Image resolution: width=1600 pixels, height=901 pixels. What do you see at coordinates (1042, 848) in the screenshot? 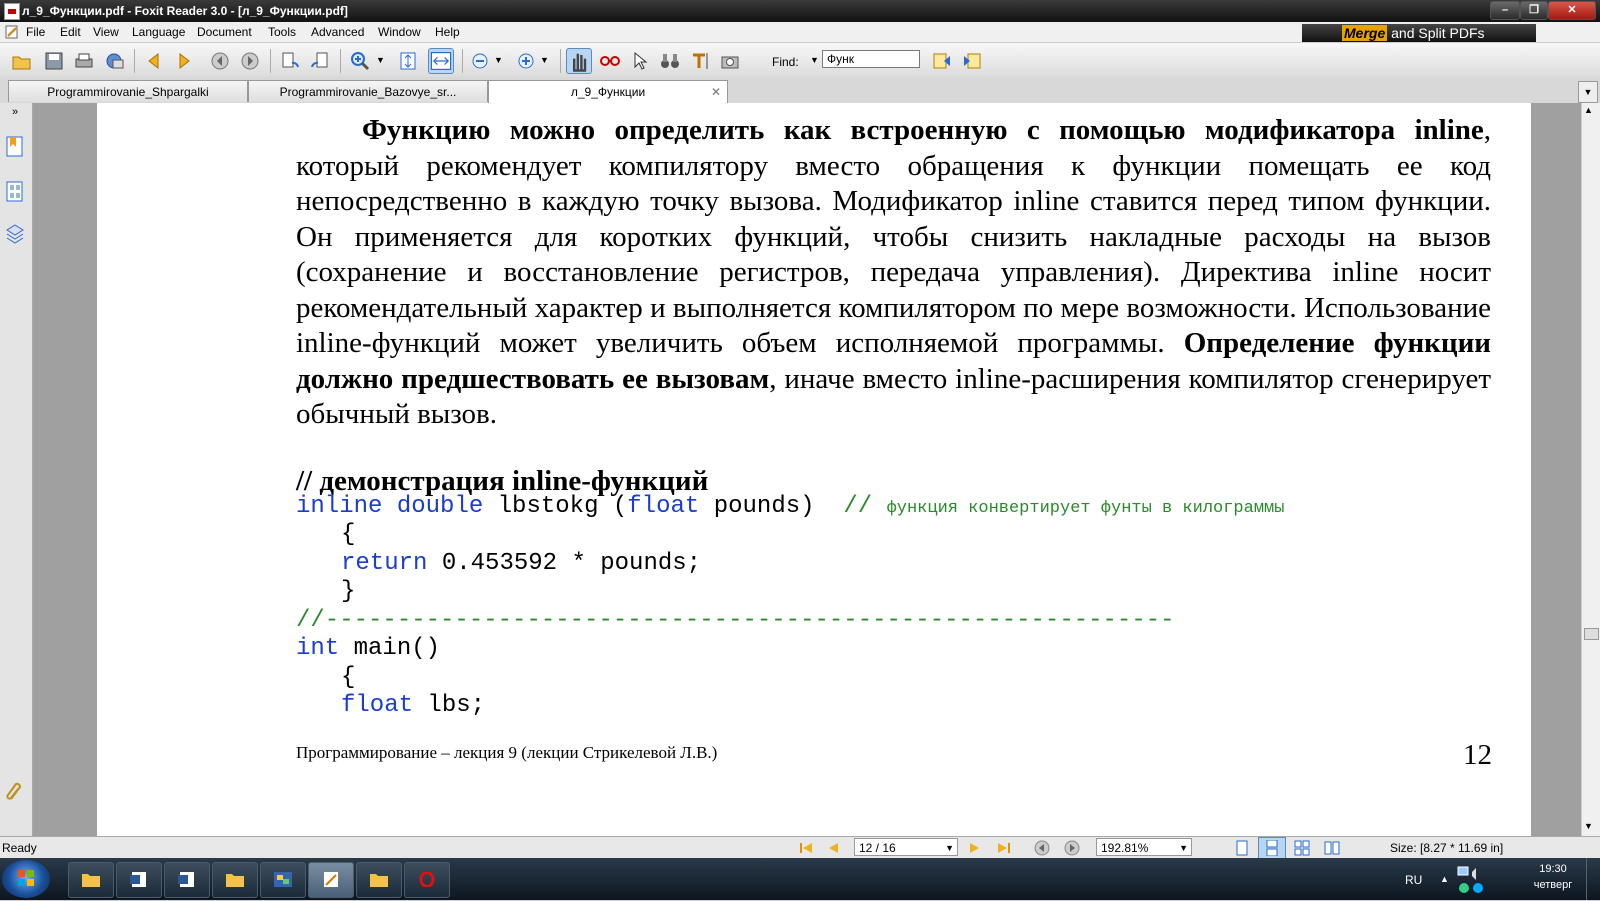
I see `back-status-icon` at bounding box center [1042, 848].